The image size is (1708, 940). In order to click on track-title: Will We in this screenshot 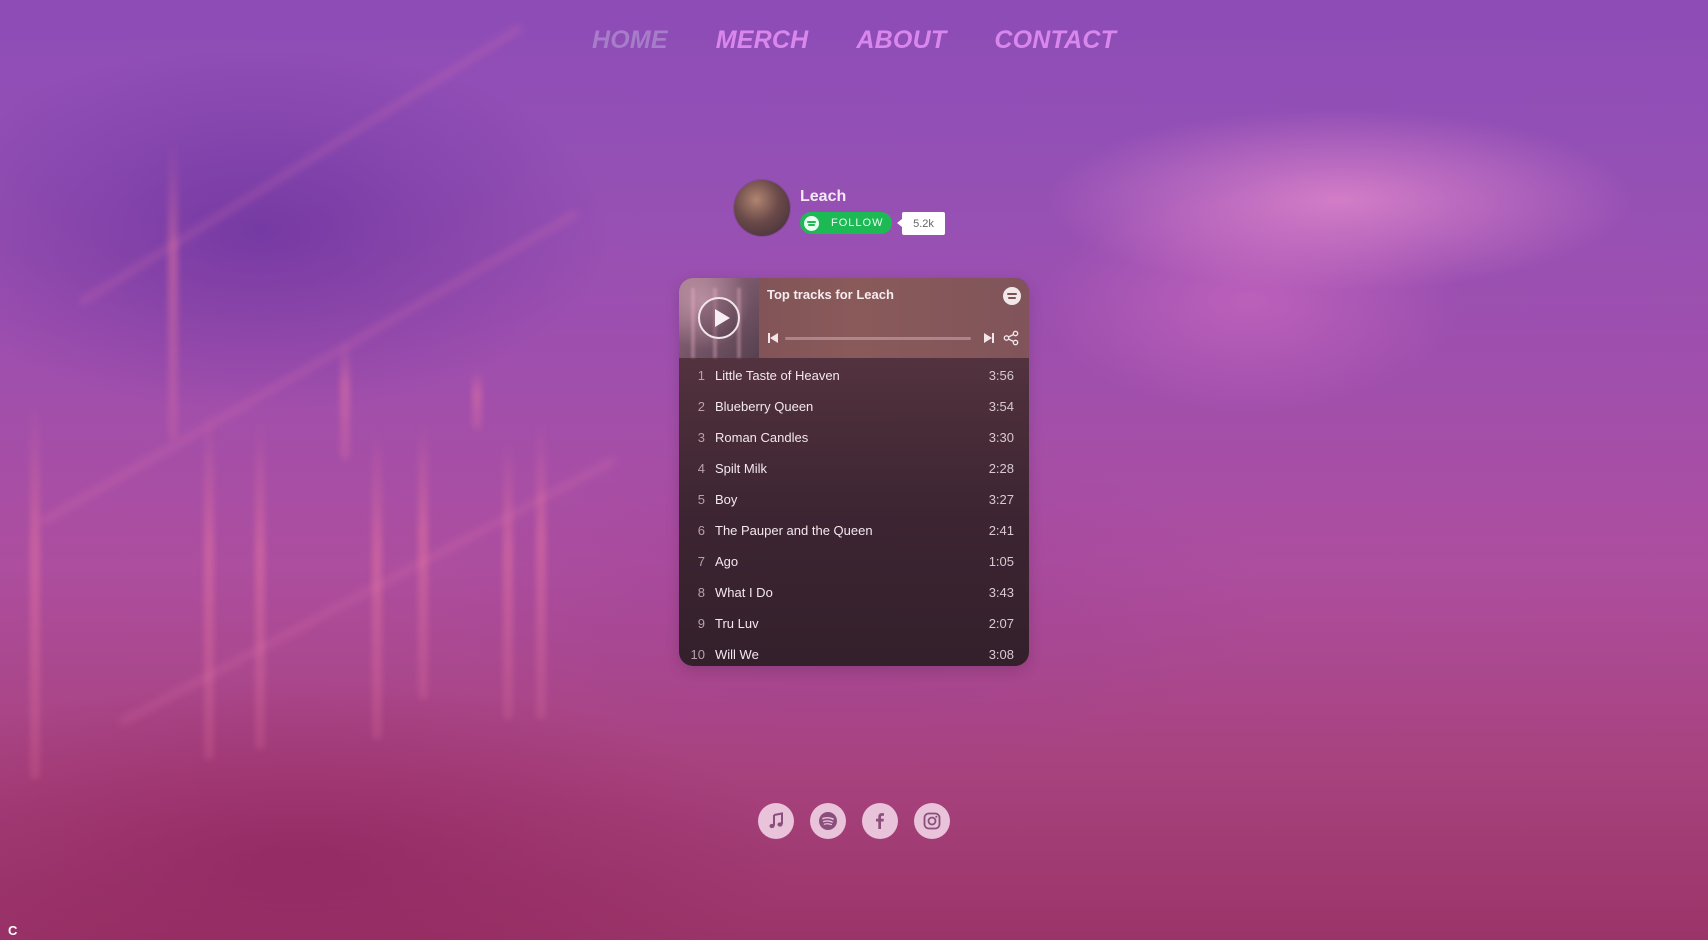, I will do `click(737, 654)`.